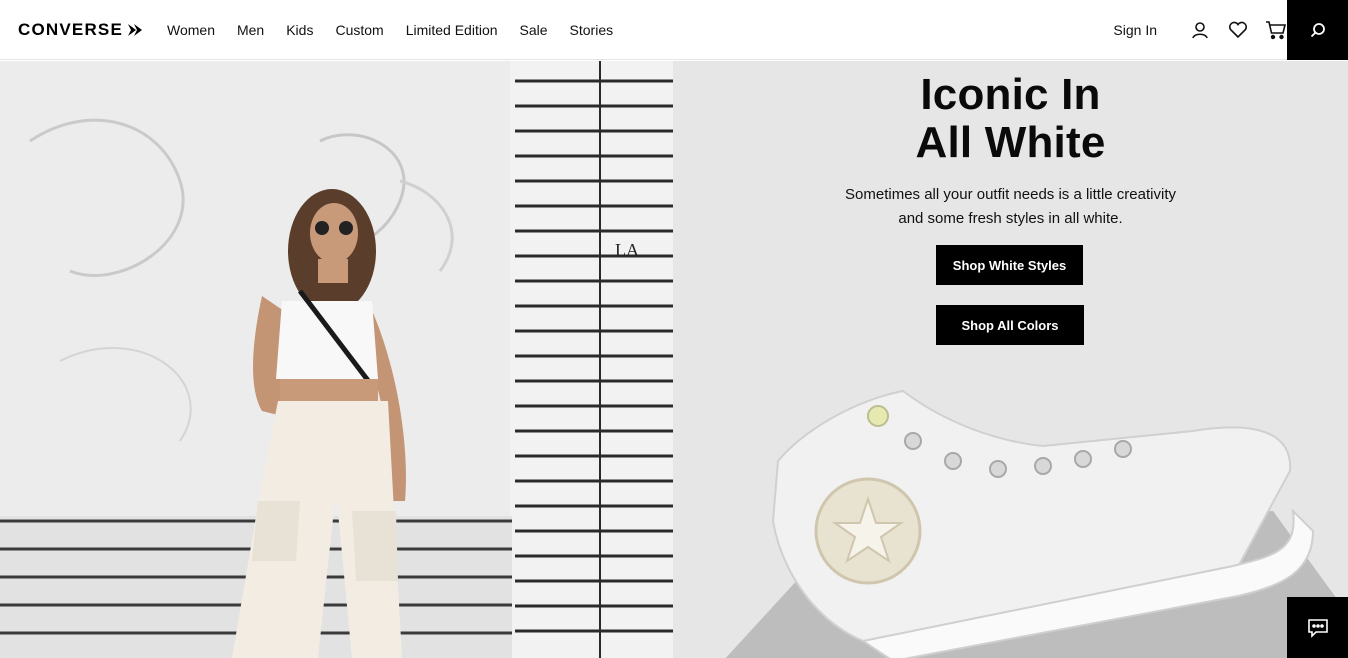 The height and width of the screenshot is (658, 1348). I want to click on header-tools: Sign In, so click(1200, 30).